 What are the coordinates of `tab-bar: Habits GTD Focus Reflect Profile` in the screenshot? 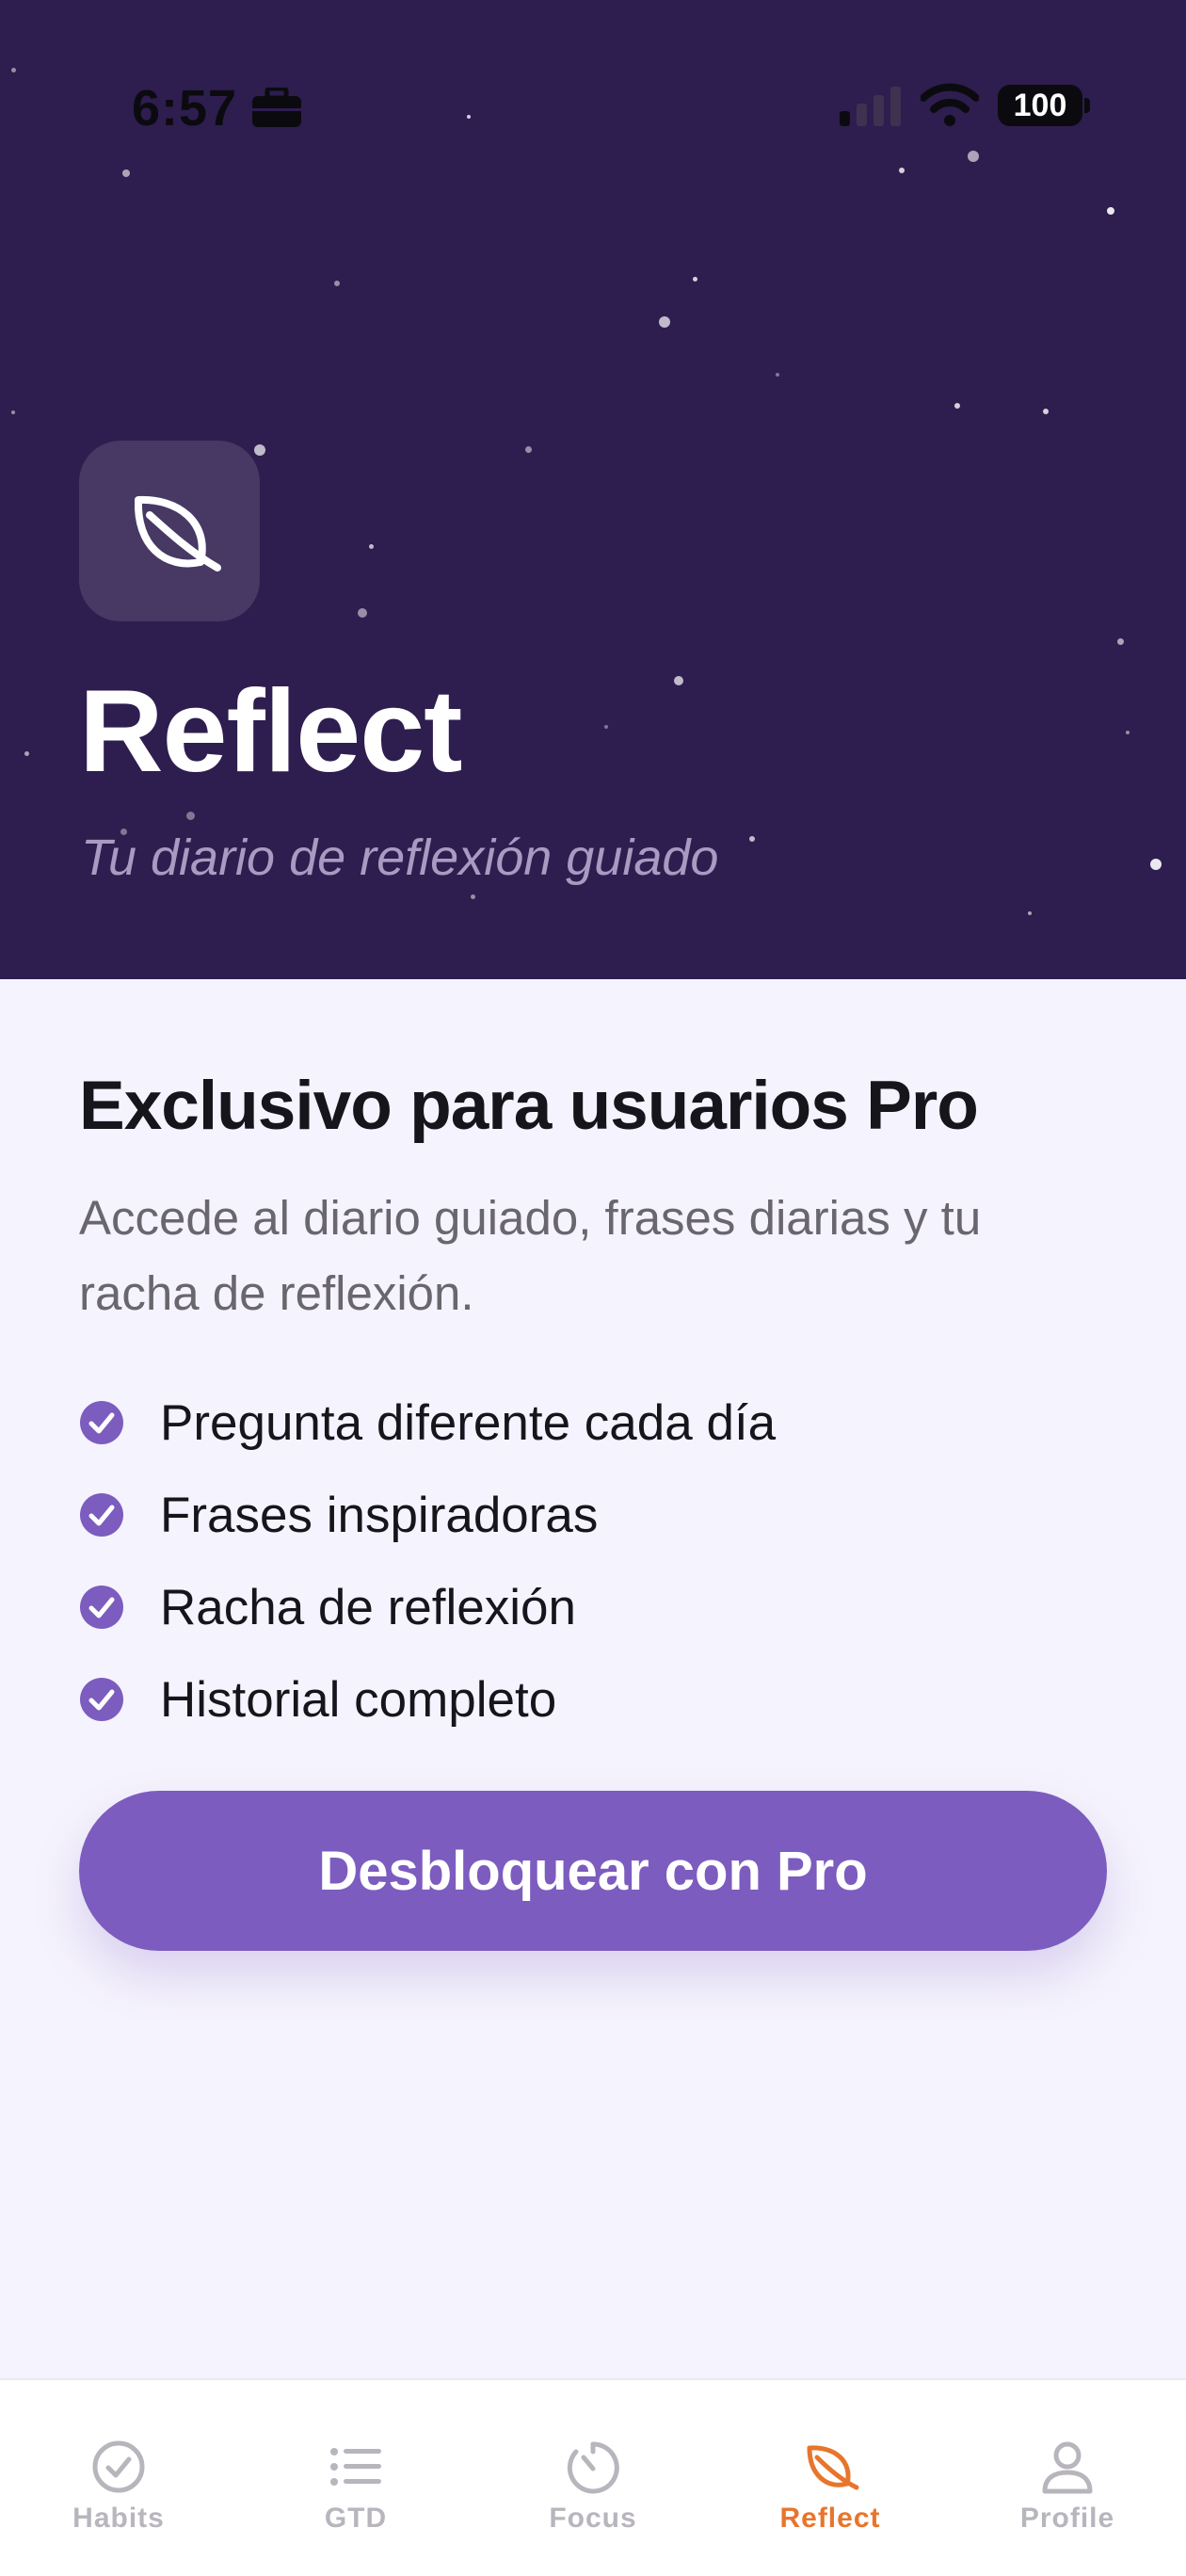 It's located at (593, 2477).